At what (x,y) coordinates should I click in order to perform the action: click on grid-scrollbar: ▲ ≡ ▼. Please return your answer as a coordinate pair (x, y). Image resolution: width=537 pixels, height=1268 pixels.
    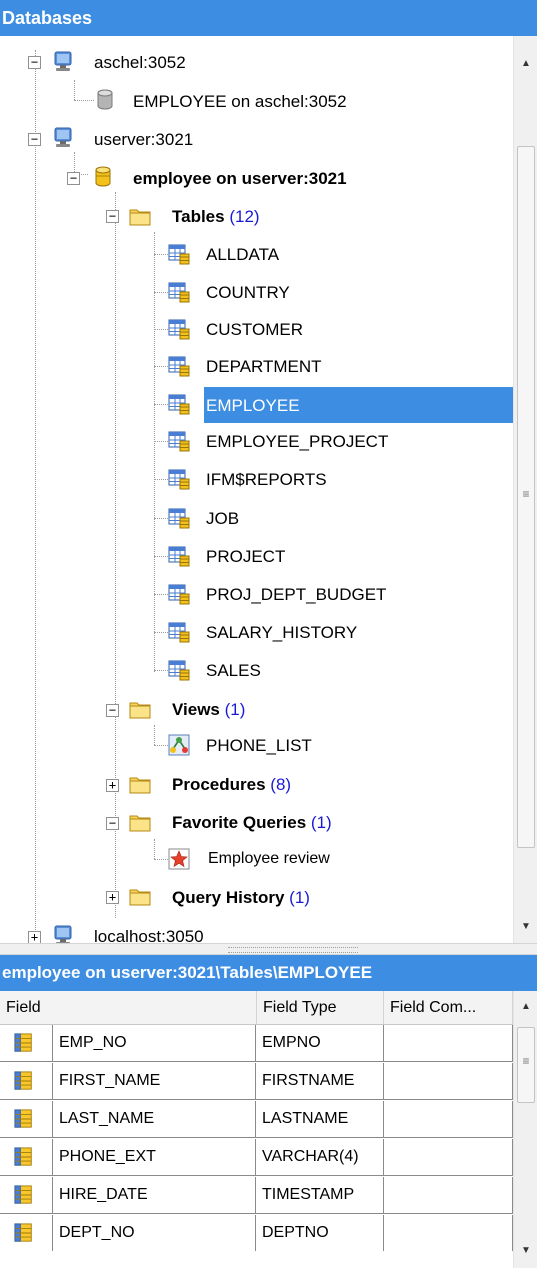
    Looking at the image, I should click on (525, 1129).